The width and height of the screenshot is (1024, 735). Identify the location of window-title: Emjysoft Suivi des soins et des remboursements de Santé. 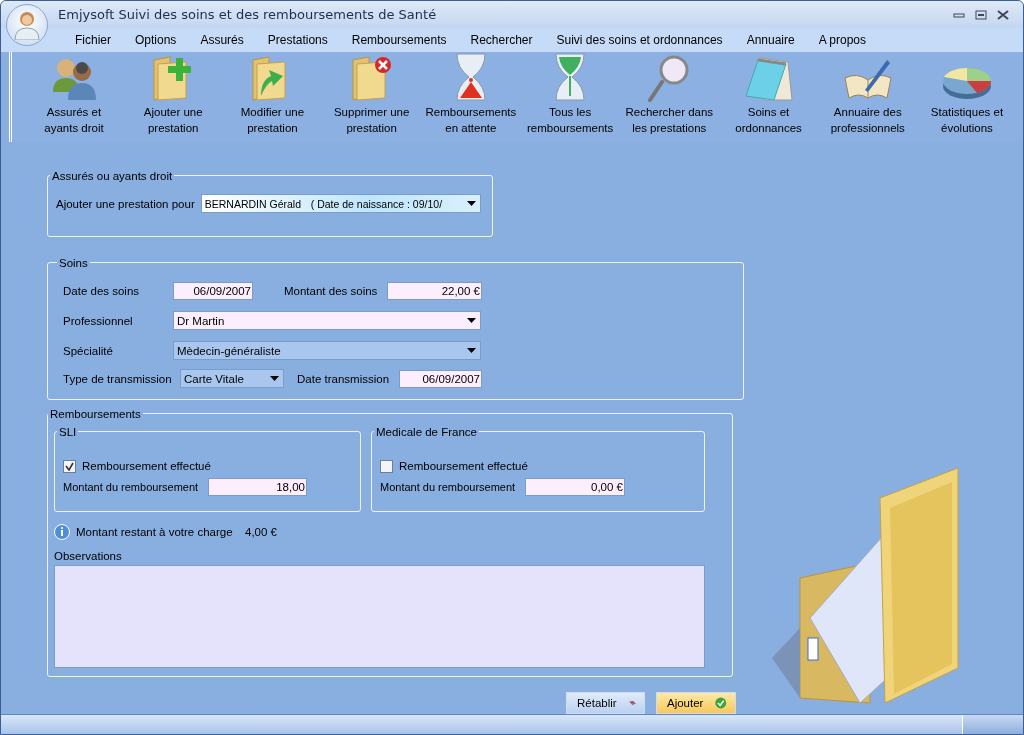
(248, 15).